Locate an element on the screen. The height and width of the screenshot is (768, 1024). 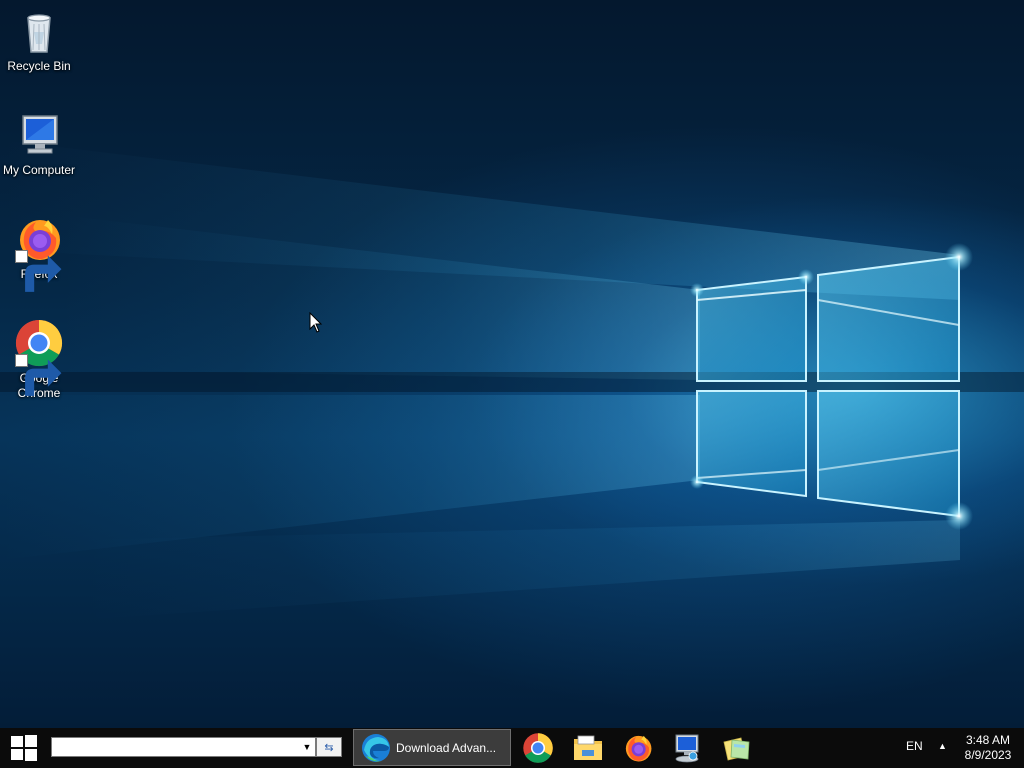
sticky-notes-icon is located at coordinates (736, 749).